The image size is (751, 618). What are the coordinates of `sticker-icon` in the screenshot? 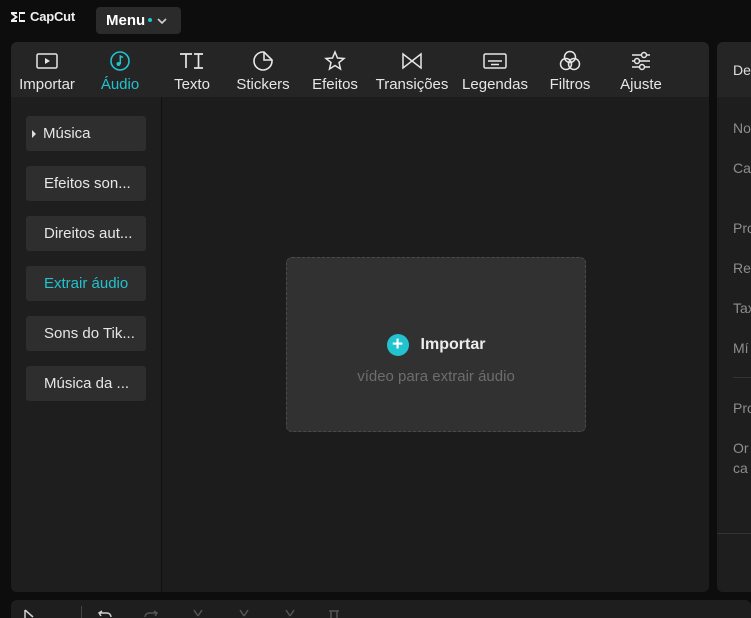 It's located at (263, 61).